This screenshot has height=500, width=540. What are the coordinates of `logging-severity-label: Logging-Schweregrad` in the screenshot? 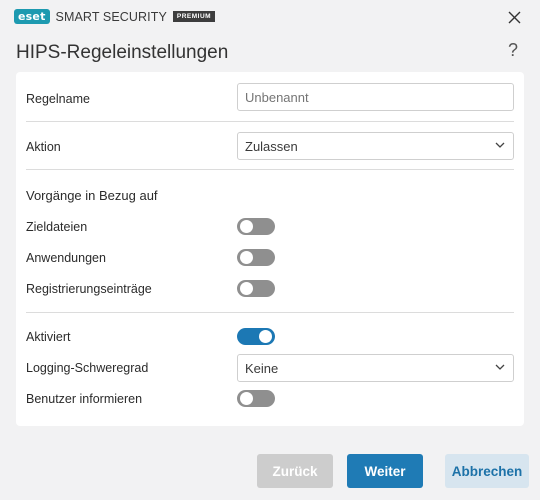 It's located at (87, 368).